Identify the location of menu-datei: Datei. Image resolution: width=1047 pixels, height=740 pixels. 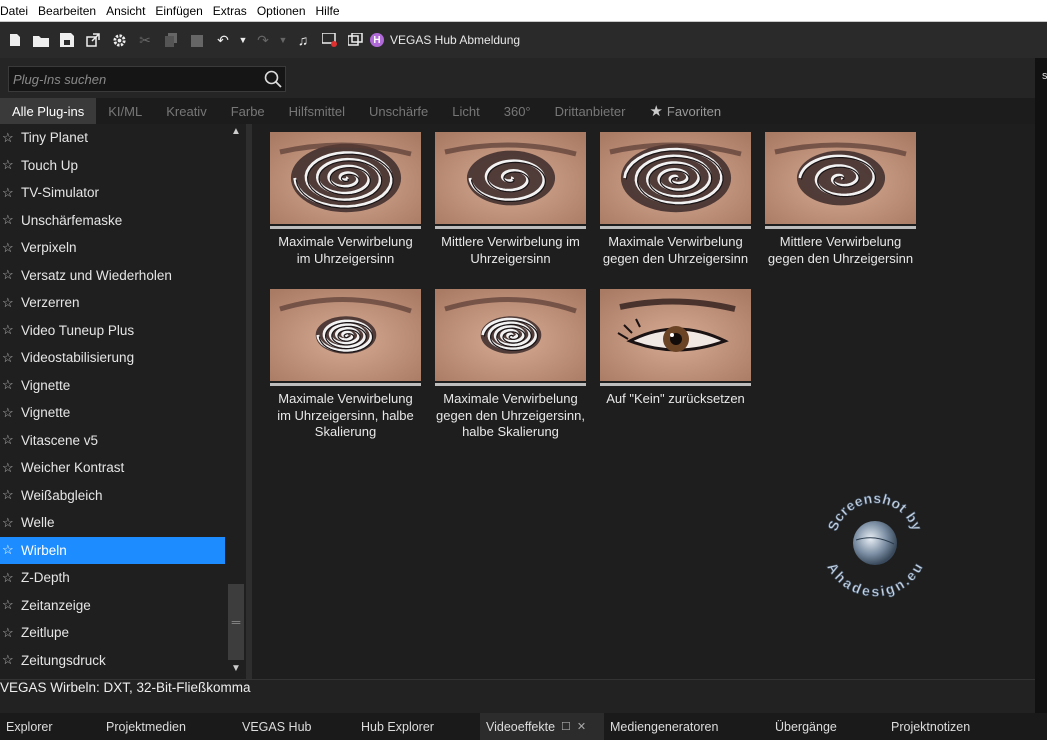
(17, 11).